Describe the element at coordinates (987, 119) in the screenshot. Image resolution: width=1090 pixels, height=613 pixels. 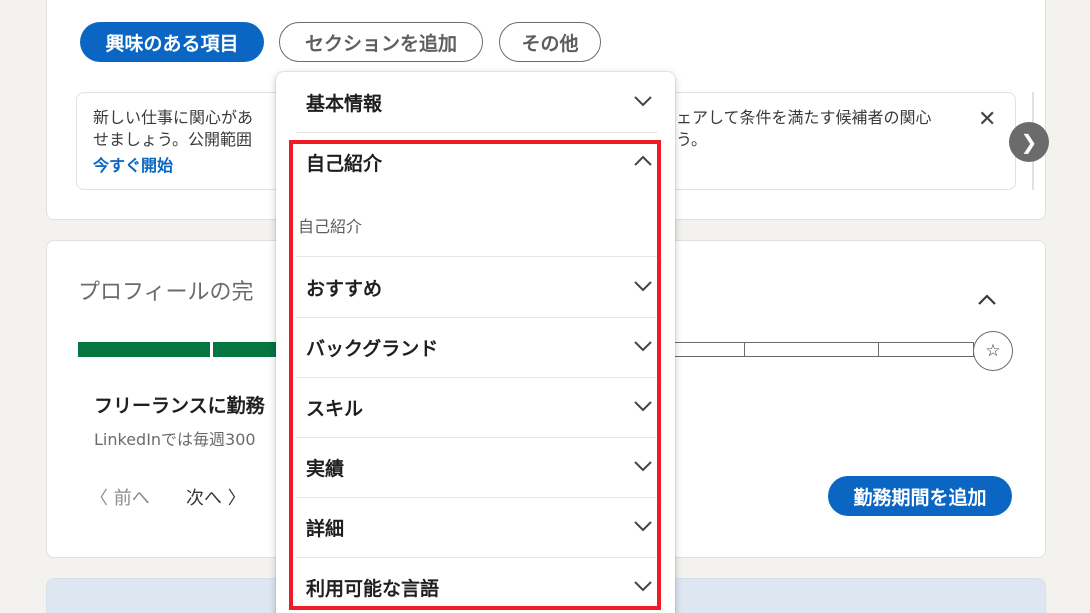
I see `close-icon: ✕` at that location.